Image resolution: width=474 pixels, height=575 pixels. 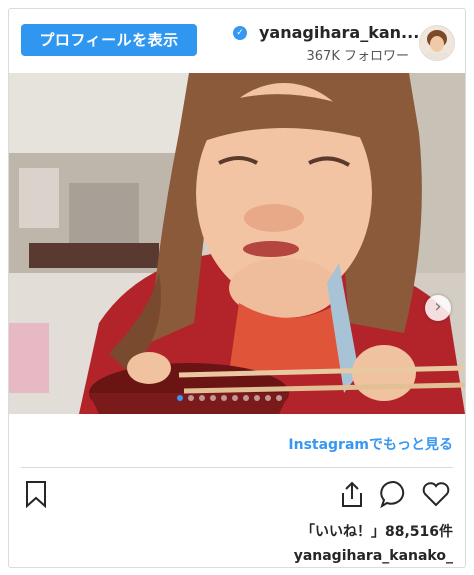 I want to click on avatar, so click(x=437, y=43).